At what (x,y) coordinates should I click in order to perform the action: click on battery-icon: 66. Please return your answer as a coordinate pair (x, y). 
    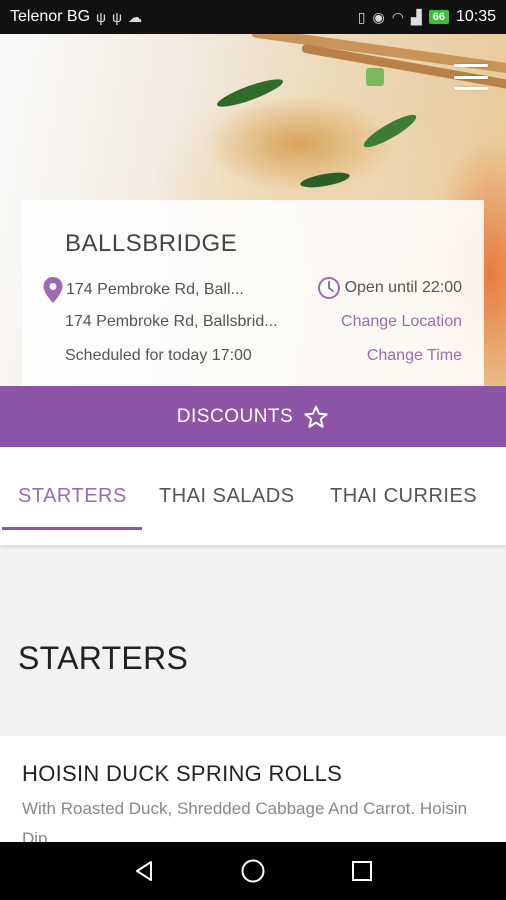
    Looking at the image, I should click on (438, 17).